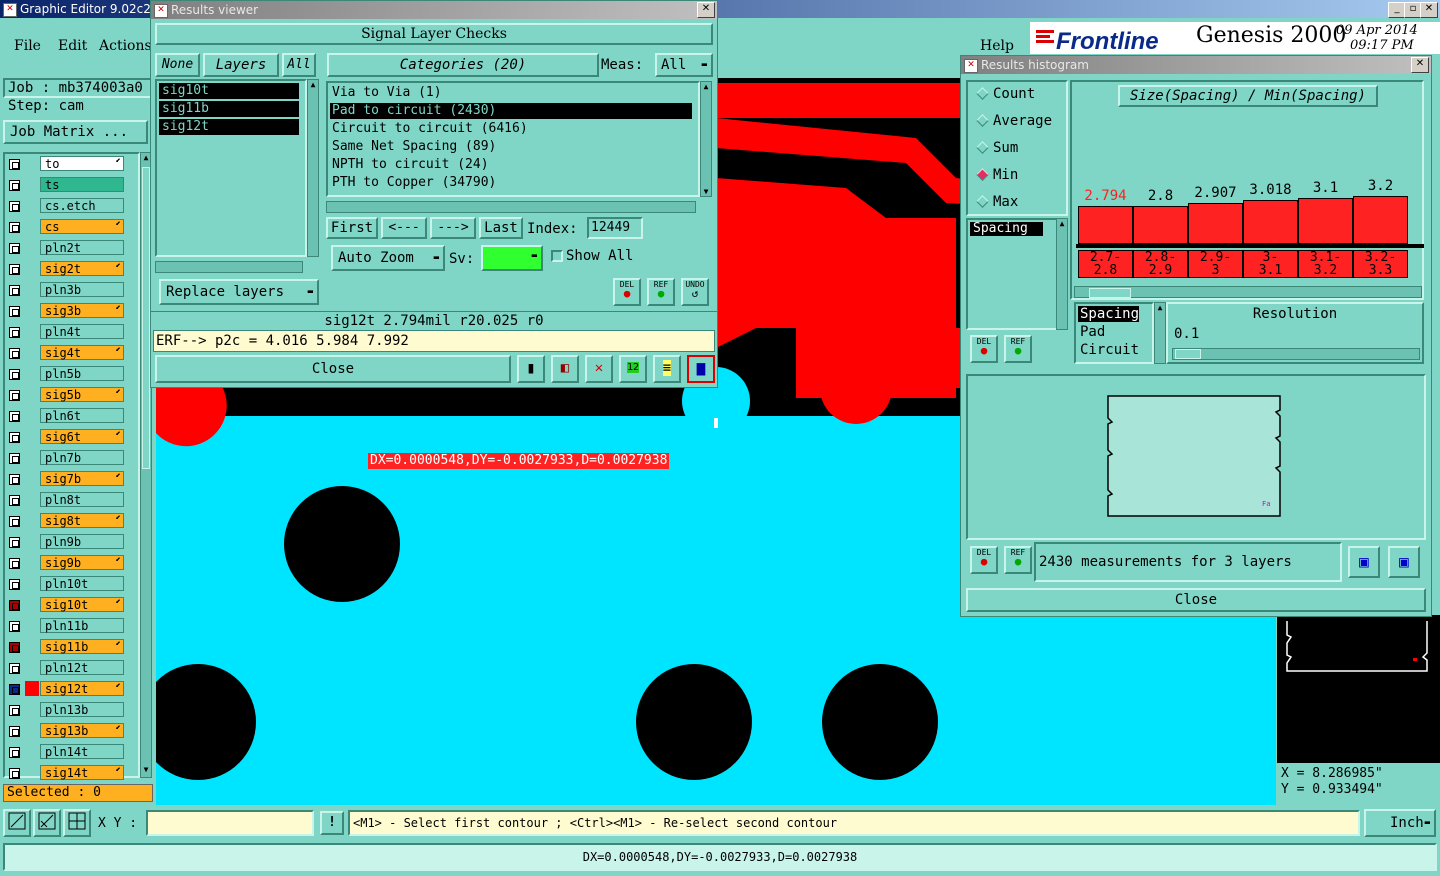  Describe the element at coordinates (333, 369) in the screenshot. I see `results-viewer-close-button: Close` at that location.